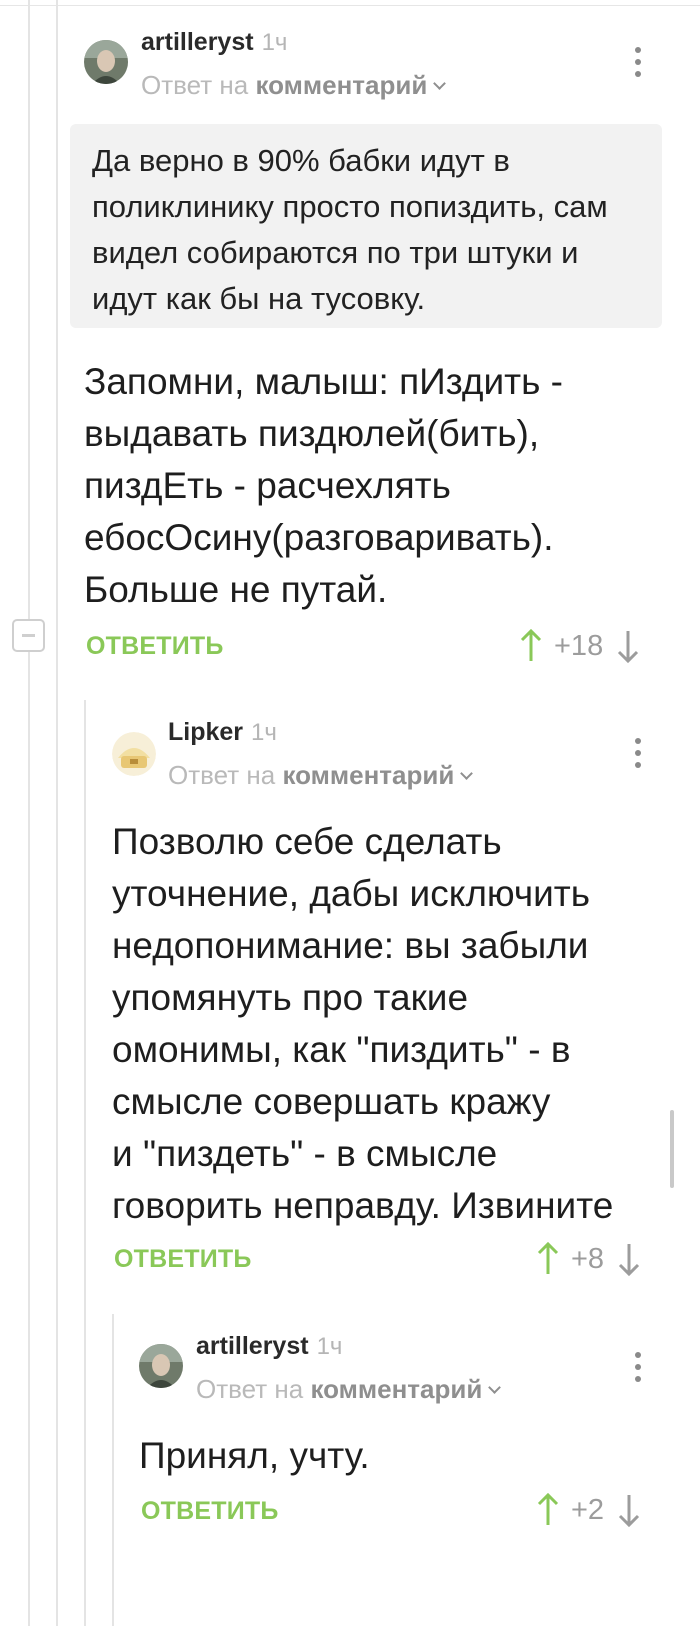  Describe the element at coordinates (363, 1205) in the screenshot. I see `comment-text-line: говорить неправду. Извините` at that location.